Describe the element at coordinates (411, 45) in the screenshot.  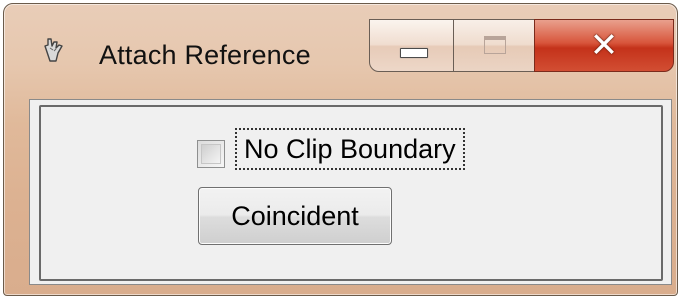
I see `minimize-button` at that location.